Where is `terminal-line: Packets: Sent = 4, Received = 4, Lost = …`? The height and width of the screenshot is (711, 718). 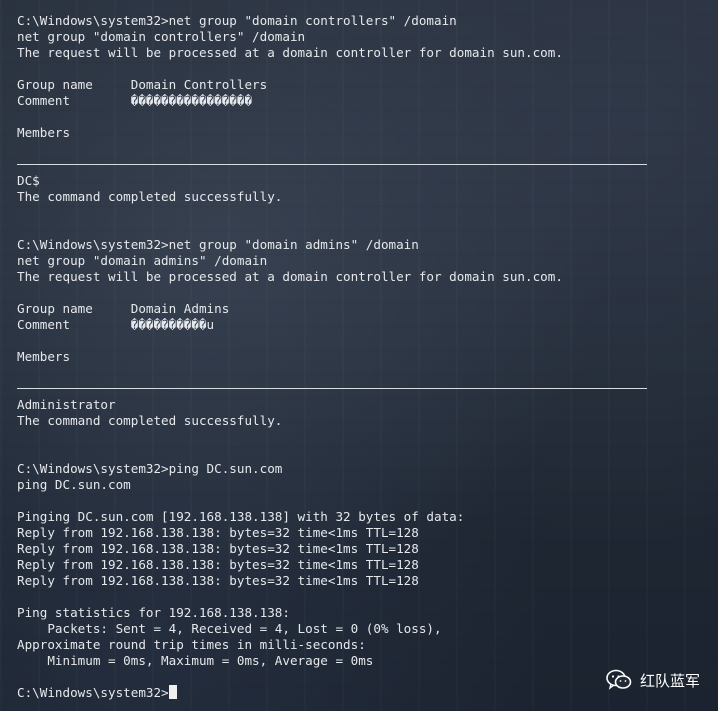
terminal-line: Packets: Sent = 4, Received = 4, Lost = … is located at coordinates (229, 628).